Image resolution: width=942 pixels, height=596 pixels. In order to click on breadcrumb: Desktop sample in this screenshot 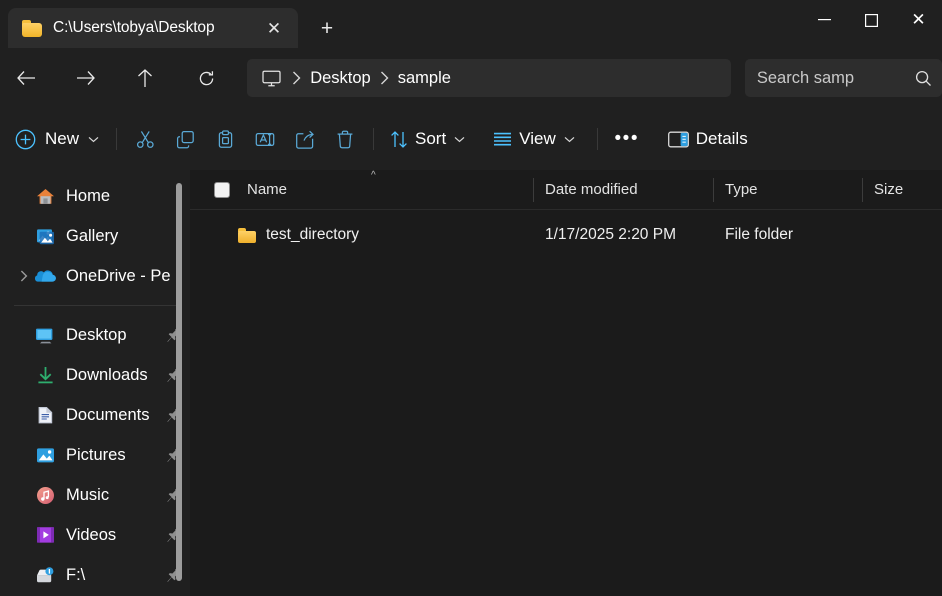, I will do `click(489, 78)`.